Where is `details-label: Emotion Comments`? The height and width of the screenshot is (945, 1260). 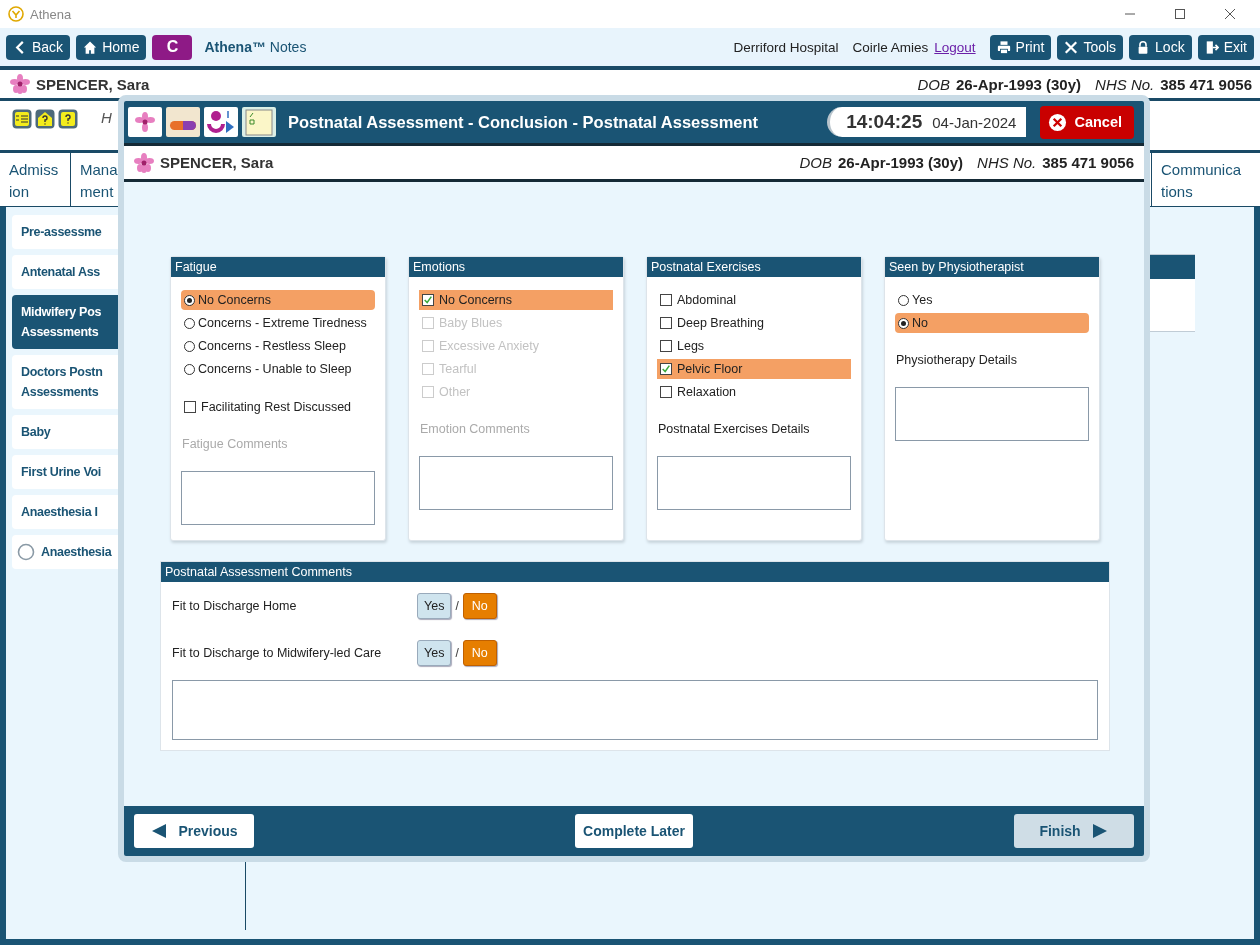 details-label: Emotion Comments is located at coordinates (475, 429).